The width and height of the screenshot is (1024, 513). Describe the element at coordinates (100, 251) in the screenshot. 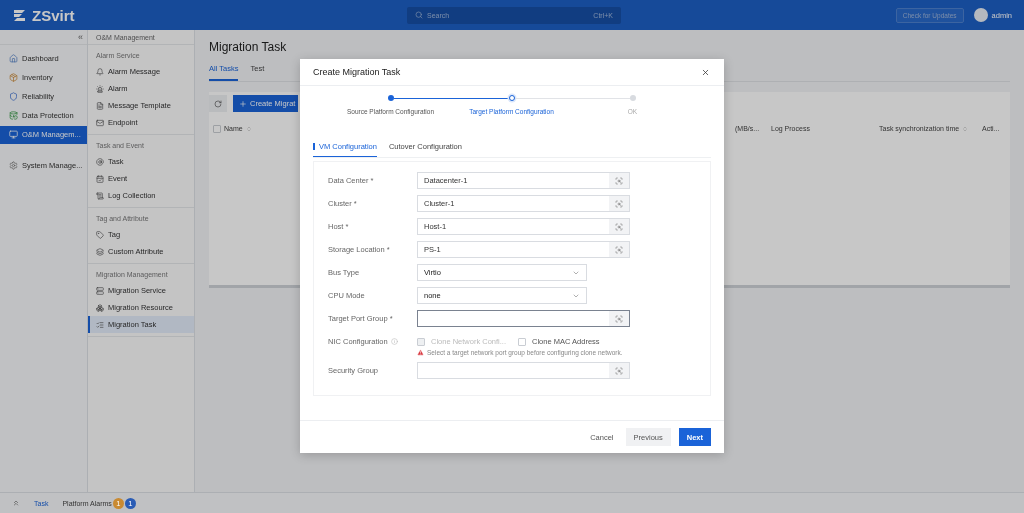

I see `layers-icon` at that location.